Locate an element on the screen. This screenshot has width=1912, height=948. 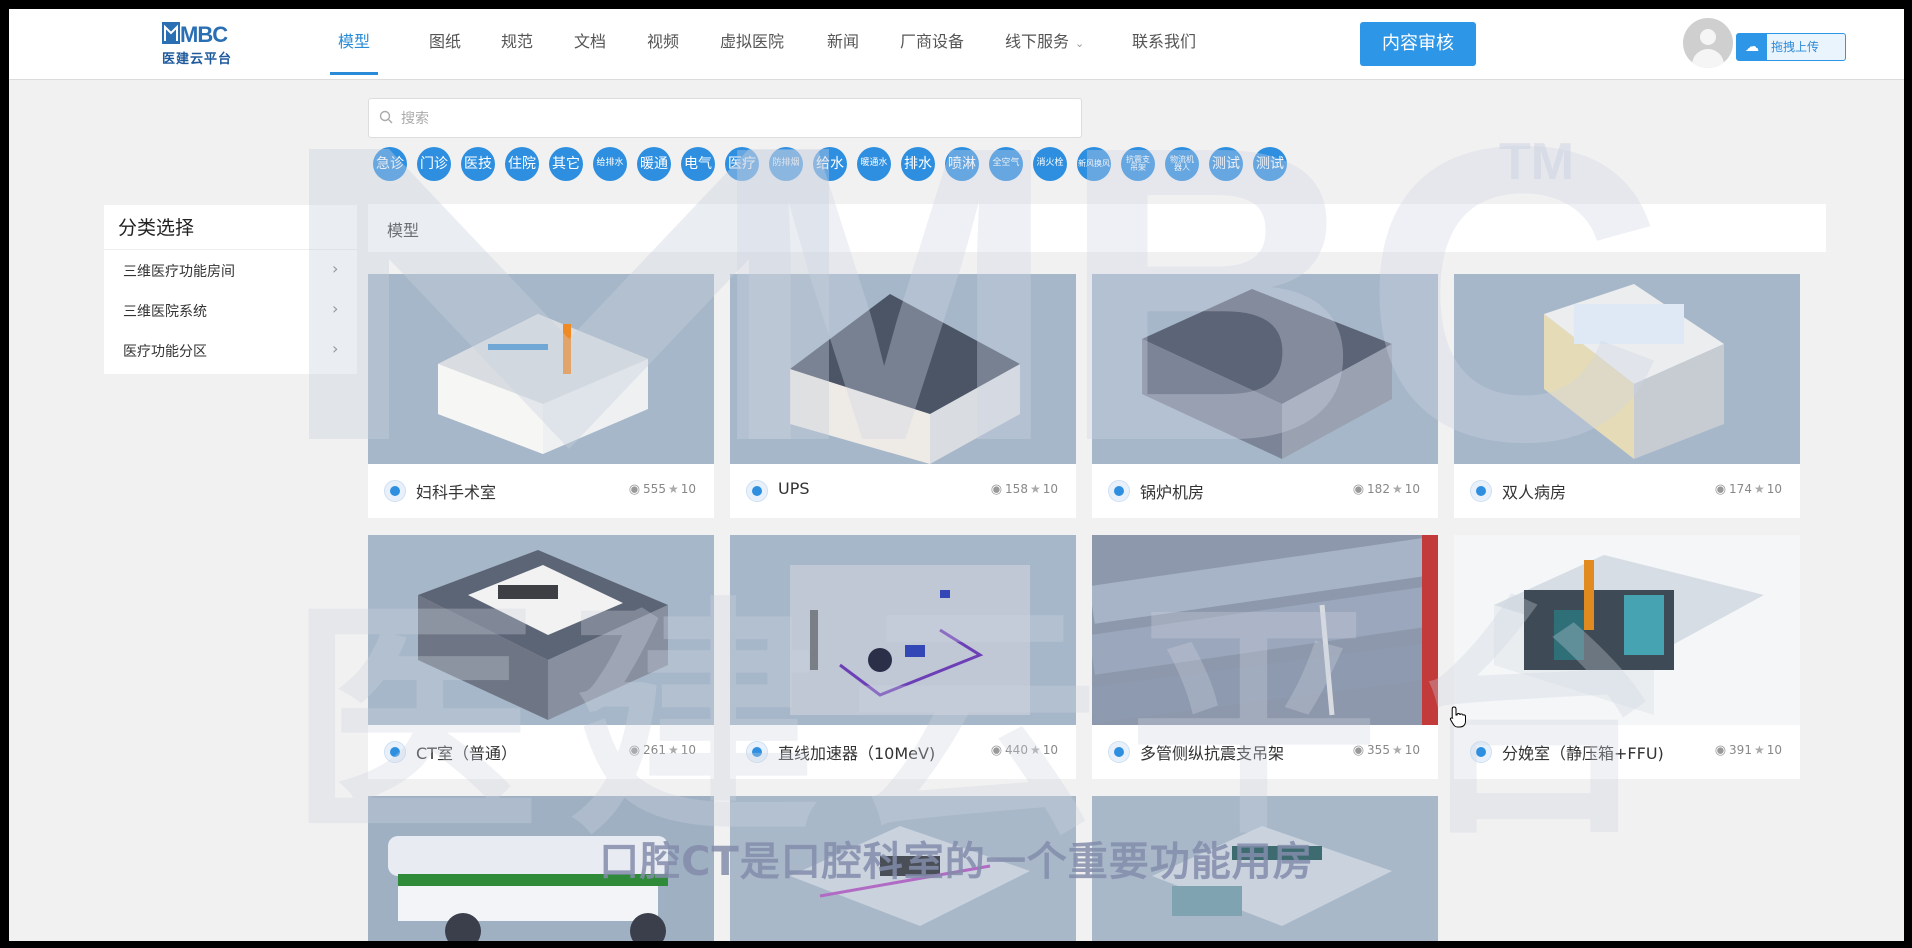
nav-item-label: 文档 is located at coordinates (590, 41).